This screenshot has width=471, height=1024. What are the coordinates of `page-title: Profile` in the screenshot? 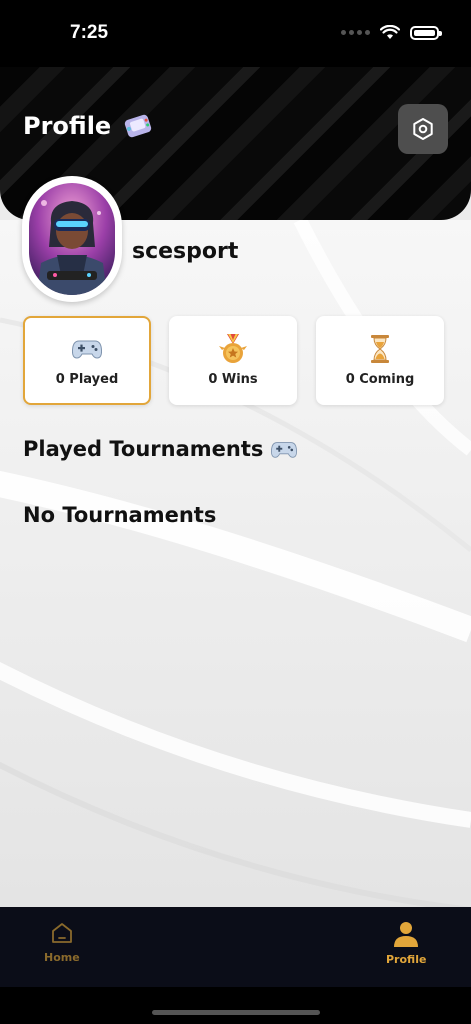 It's located at (67, 126).